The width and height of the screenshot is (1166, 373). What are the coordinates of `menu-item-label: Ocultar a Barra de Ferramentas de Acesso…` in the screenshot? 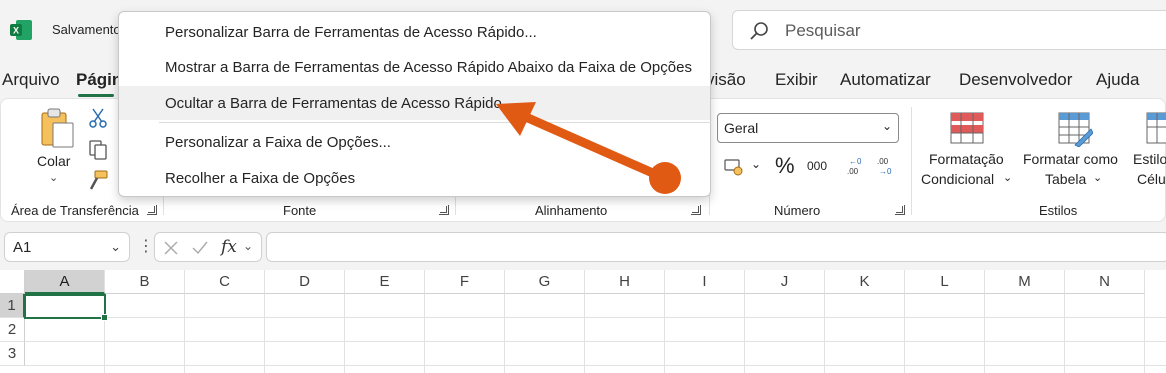 It's located at (333, 103).